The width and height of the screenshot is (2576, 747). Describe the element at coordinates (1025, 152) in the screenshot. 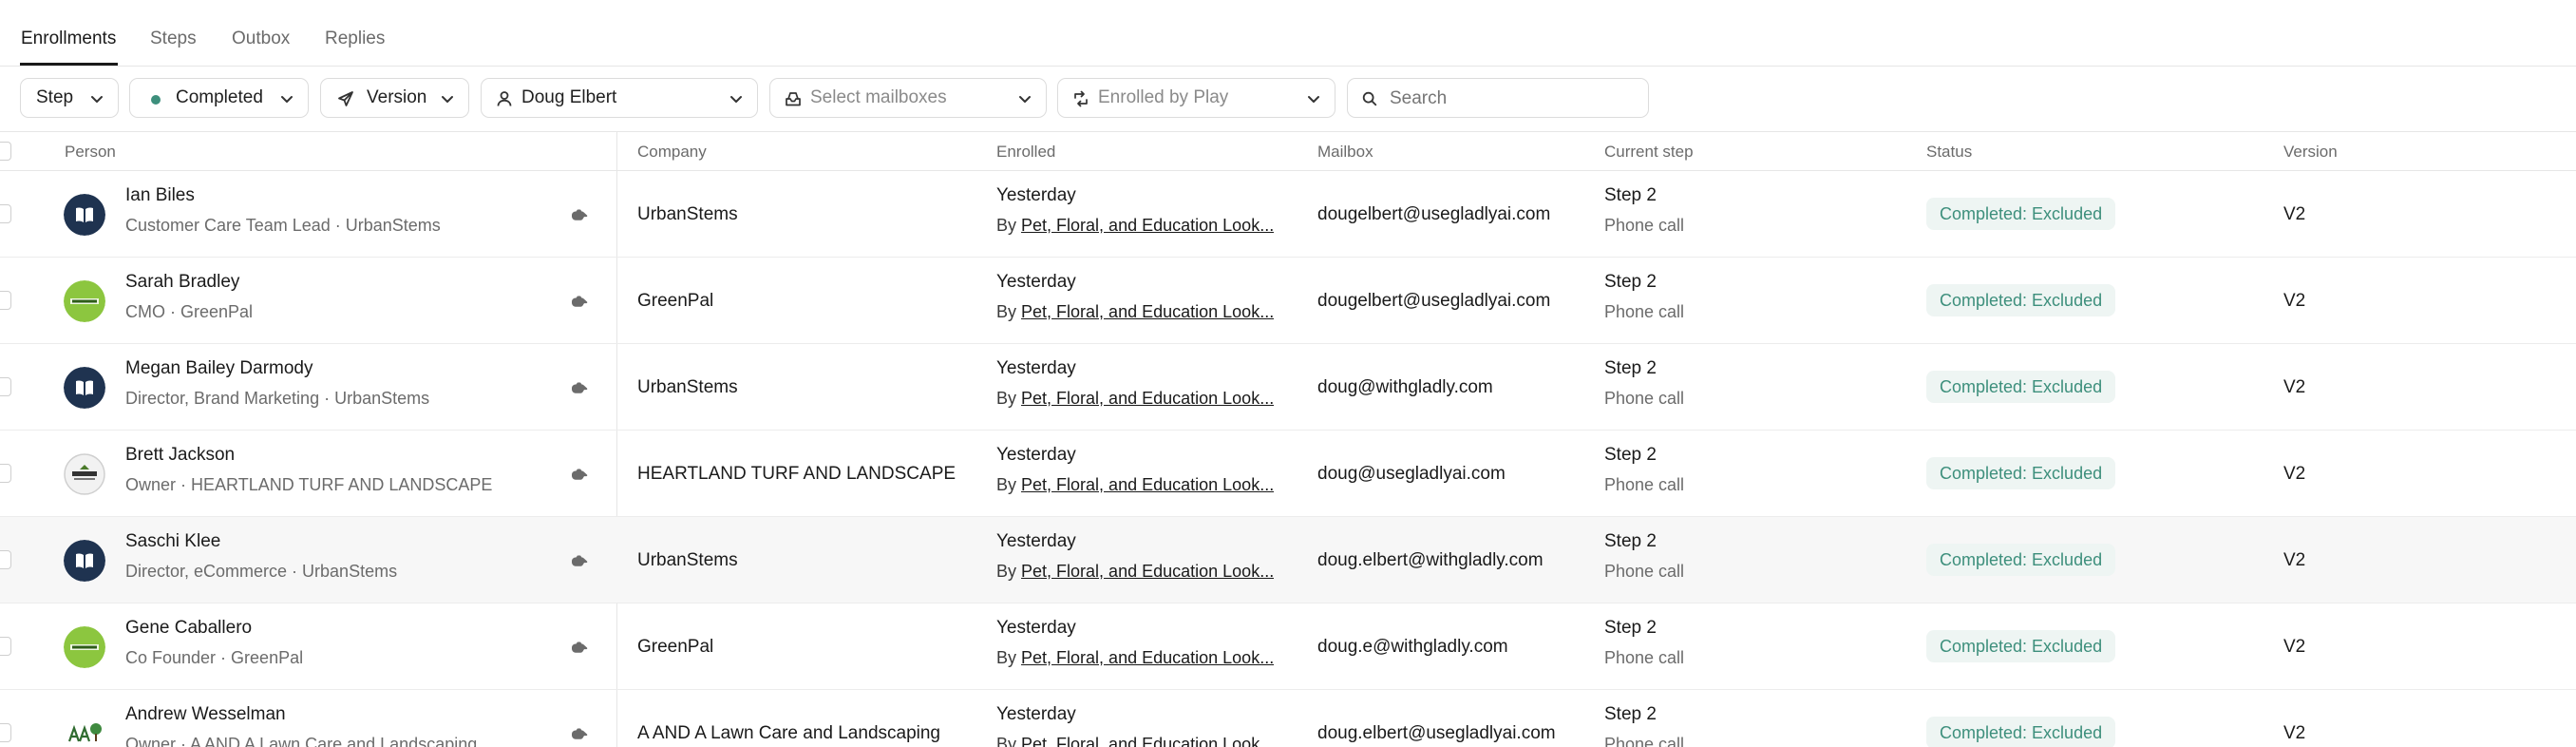

I see `column-enrolled: Enrolled` at that location.